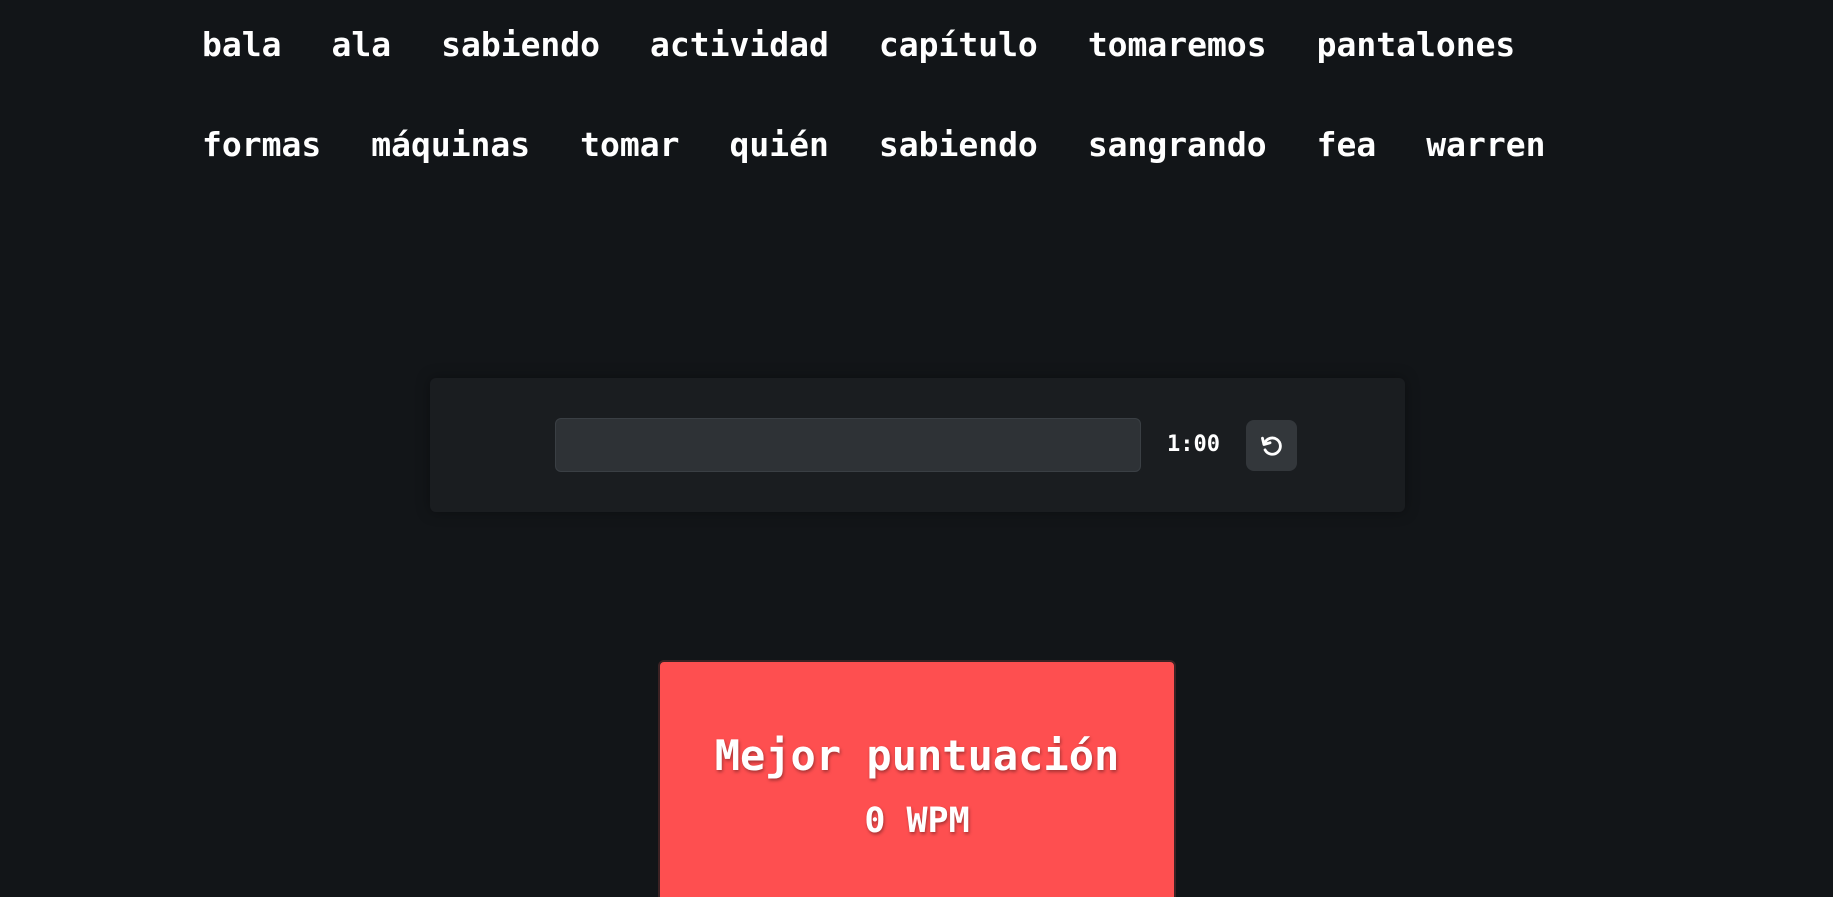 Image resolution: width=1833 pixels, height=897 pixels. Describe the element at coordinates (739, 44) in the screenshot. I see `word: actividad` at that location.